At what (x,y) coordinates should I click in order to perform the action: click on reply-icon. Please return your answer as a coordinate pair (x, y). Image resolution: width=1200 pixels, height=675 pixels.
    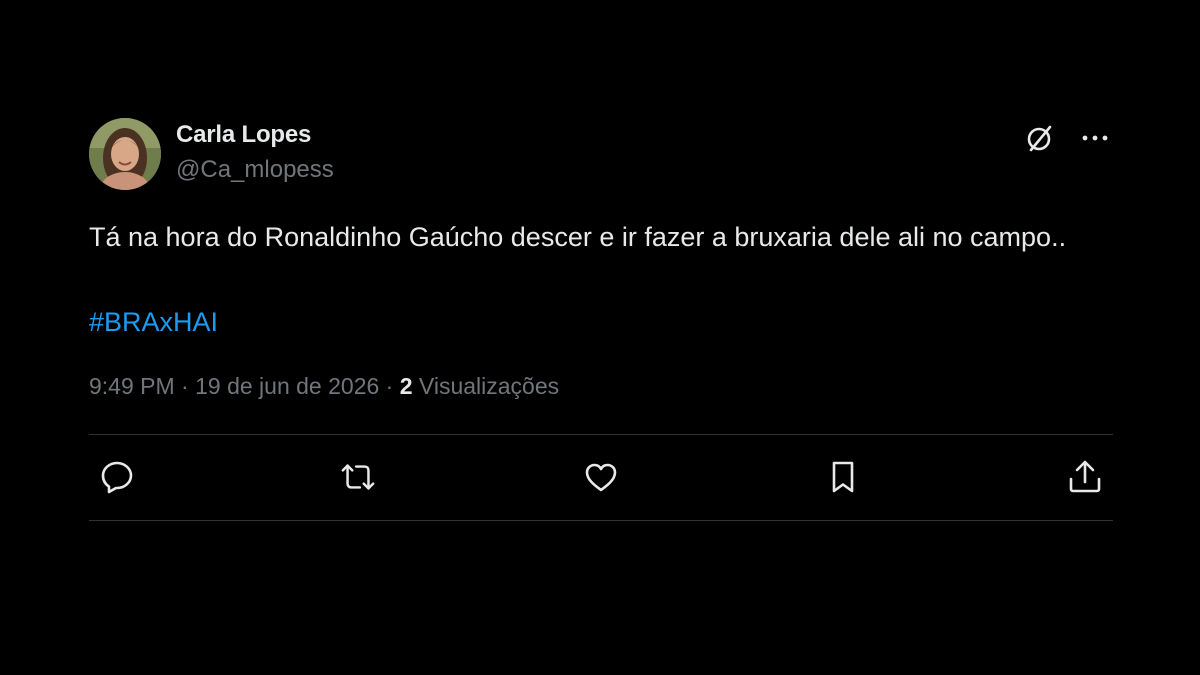
    Looking at the image, I should click on (117, 477).